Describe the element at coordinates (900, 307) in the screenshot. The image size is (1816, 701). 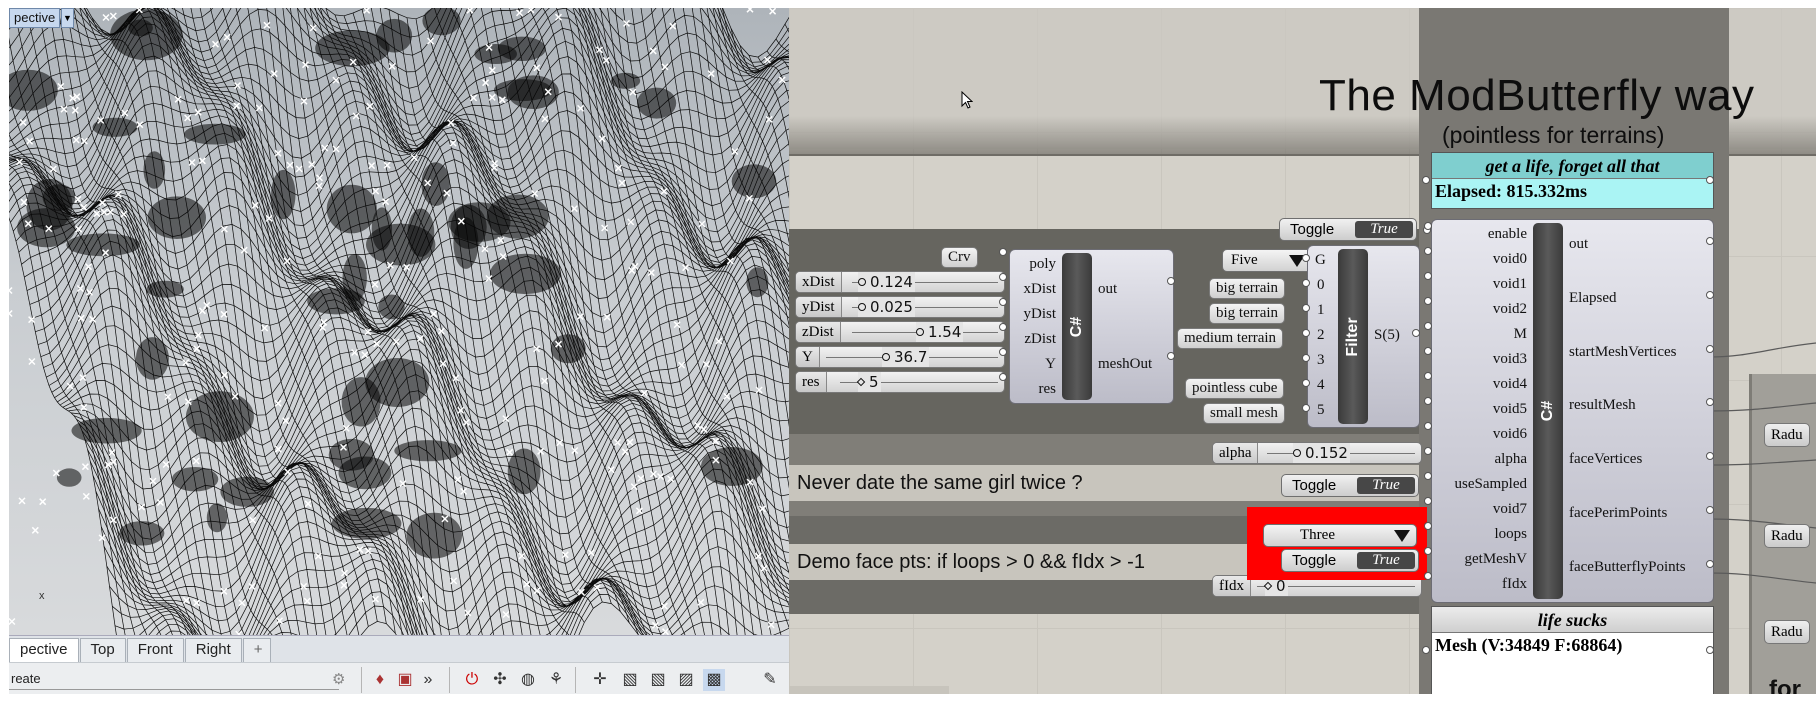
I see `slider-ydist: yDist 0.025` at that location.